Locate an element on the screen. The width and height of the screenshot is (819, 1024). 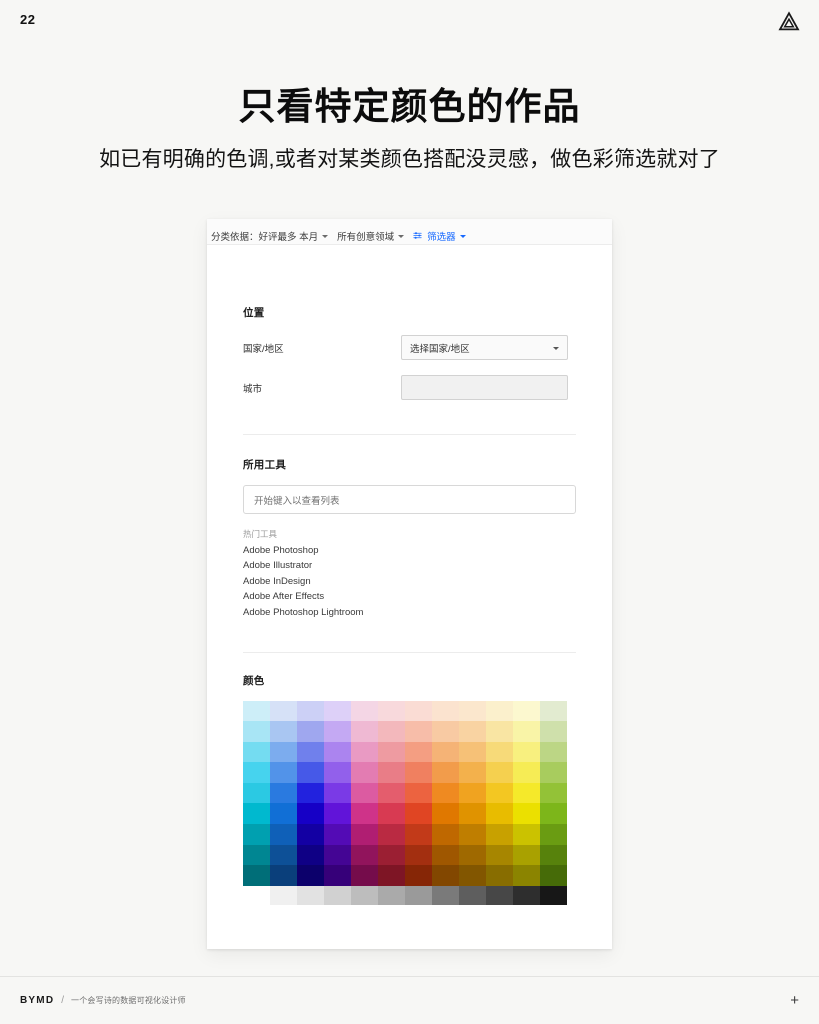
list-item: Adobe Photoshop Lightroom is located at coordinates (409, 610).